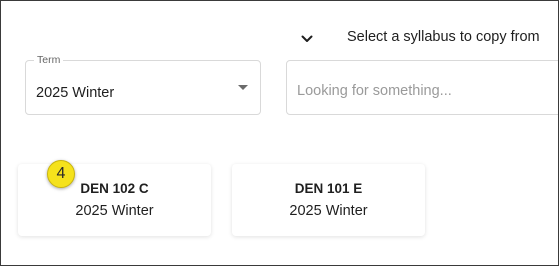 The width and height of the screenshot is (559, 266). What do you see at coordinates (443, 37) in the screenshot?
I see `section-heading: Select a syllabus to copy from` at bounding box center [443, 37].